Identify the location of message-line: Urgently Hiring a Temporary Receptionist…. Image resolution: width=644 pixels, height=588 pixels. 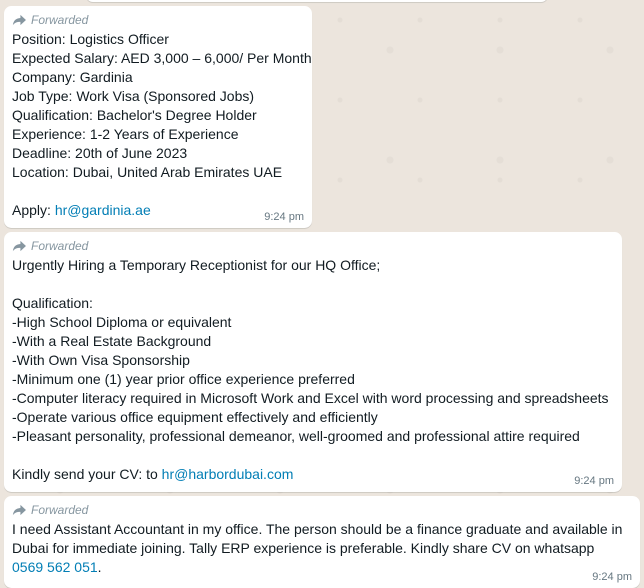
(196, 265).